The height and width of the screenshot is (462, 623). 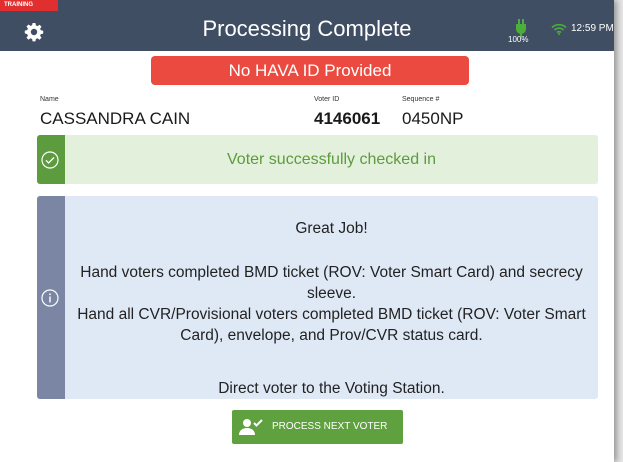 What do you see at coordinates (421, 99) in the screenshot?
I see `sequence-label: Sequence #` at bounding box center [421, 99].